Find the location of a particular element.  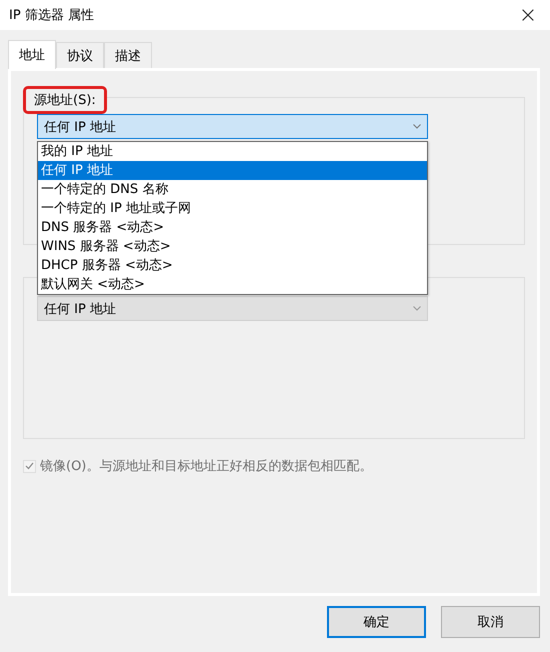

dropdown-option: 我的 IP 地址 is located at coordinates (232, 151).